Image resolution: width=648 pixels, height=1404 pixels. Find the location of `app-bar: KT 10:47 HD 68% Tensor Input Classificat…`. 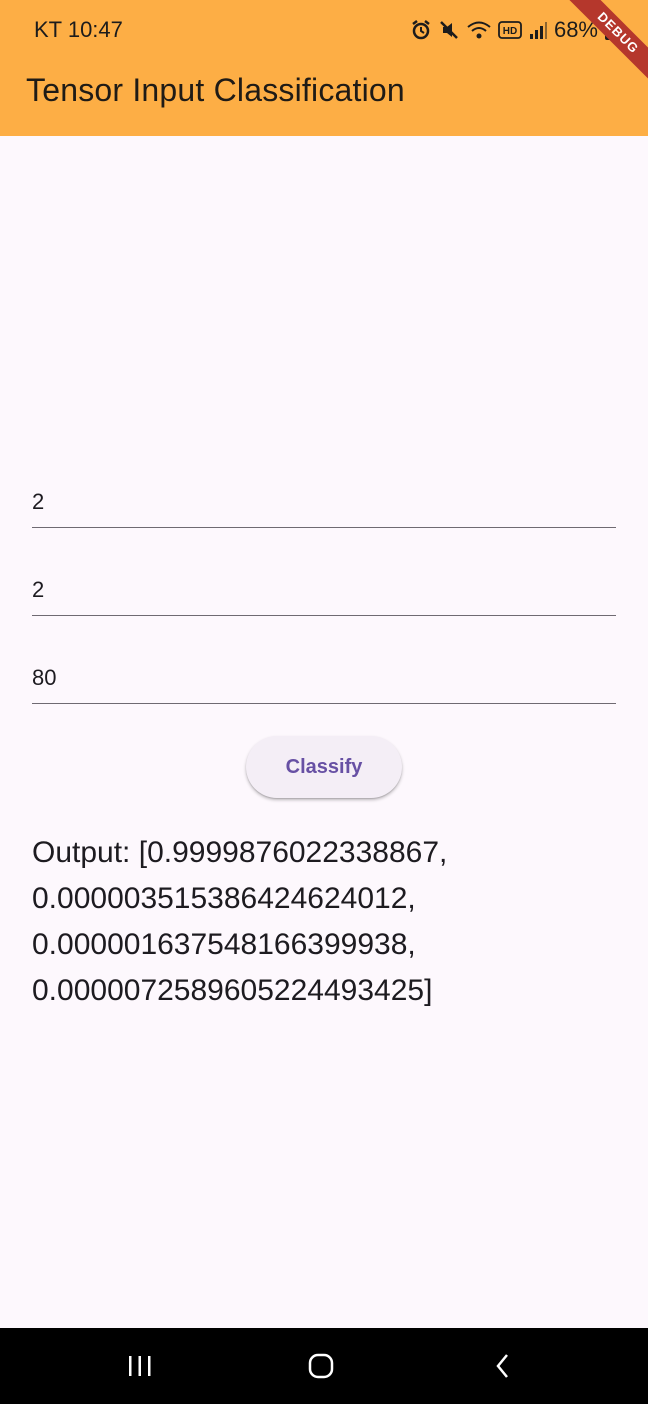

app-bar: KT 10:47 HD 68% Tensor Input Classificat… is located at coordinates (324, 68).